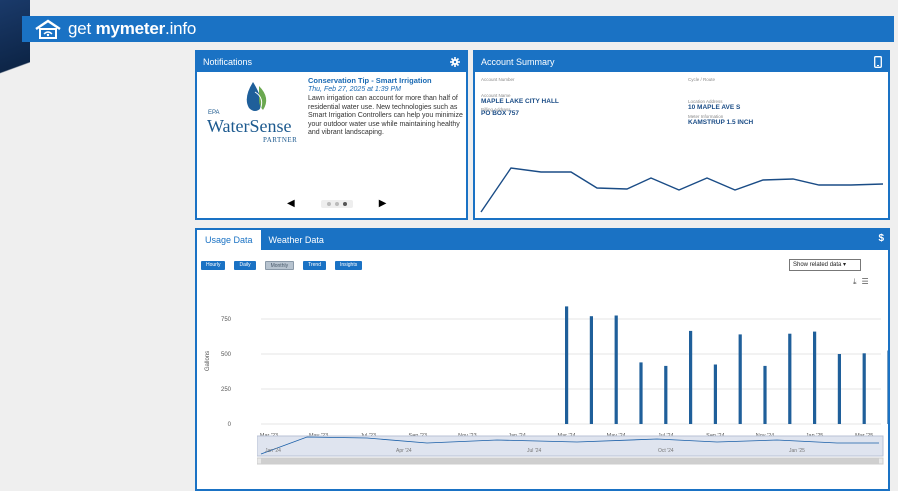  What do you see at coordinates (273, 451) in the screenshot?
I see `navigator-label: Jan '24` at bounding box center [273, 451].